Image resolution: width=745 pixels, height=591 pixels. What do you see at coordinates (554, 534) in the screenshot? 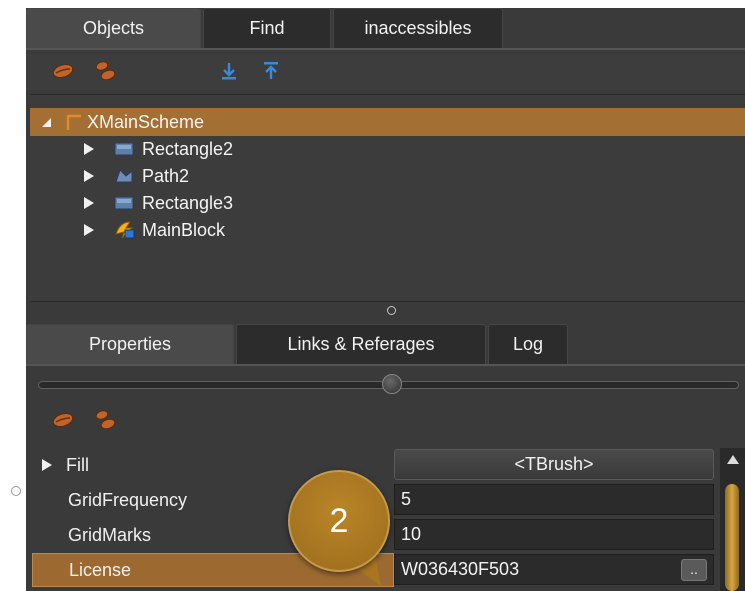
I see `property-value-field: 10` at bounding box center [554, 534].